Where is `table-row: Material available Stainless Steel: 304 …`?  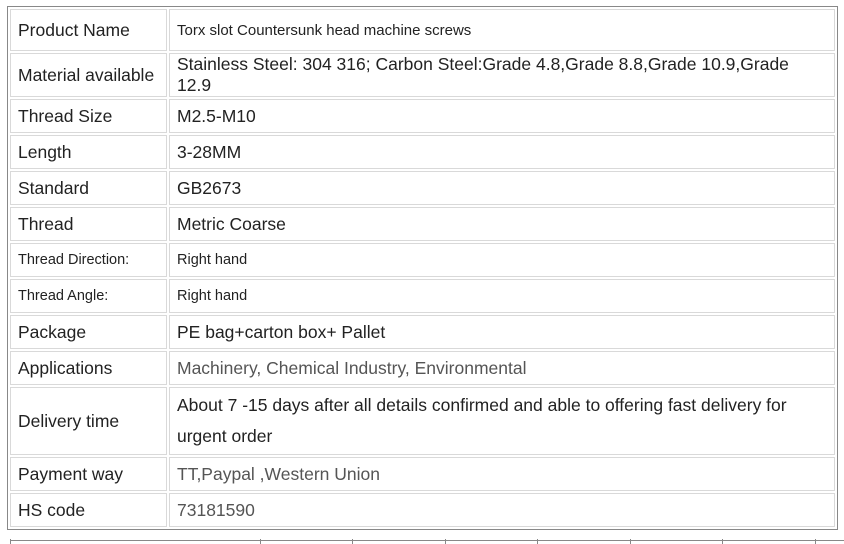
table-row: Material available Stainless Steel: 304 … is located at coordinates (422, 75).